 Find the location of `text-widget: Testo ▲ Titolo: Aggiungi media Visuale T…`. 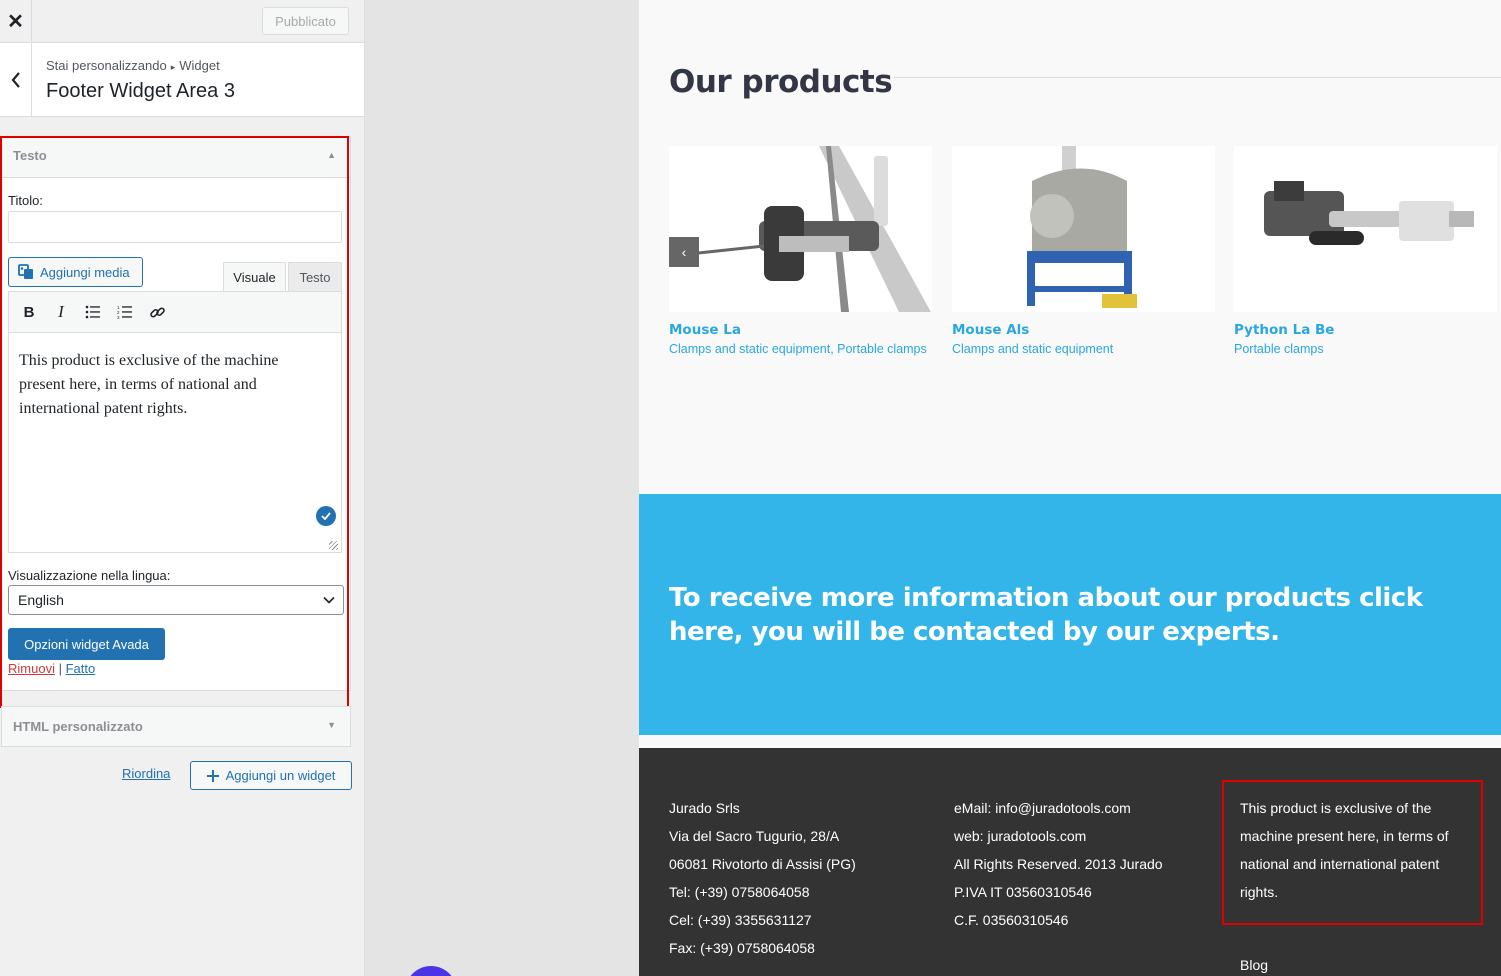

text-widget: Testo ▲ Titolo: Aggiungi media Visuale T… is located at coordinates (176, 413).